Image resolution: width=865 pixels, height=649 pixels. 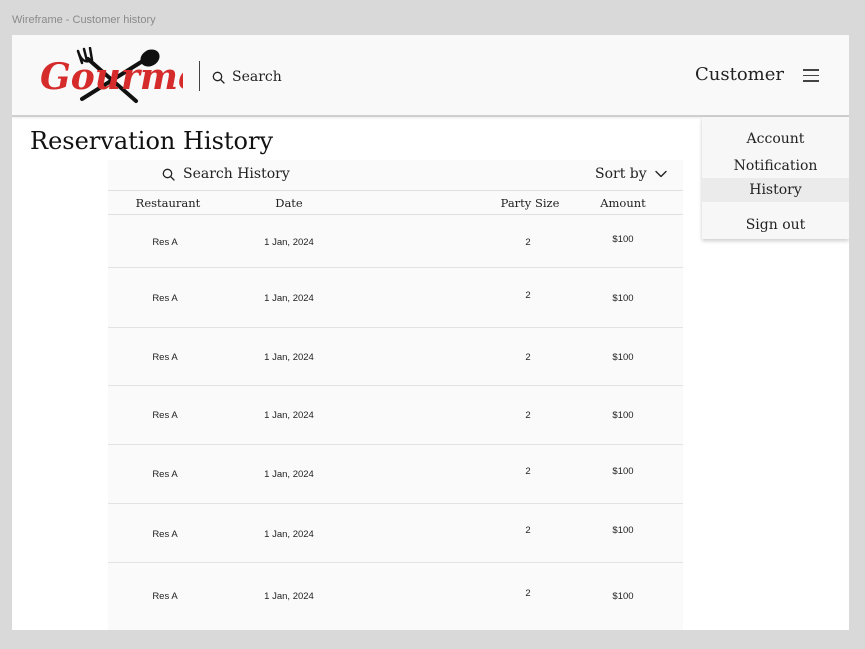 What do you see at coordinates (660, 174) in the screenshot?
I see `chevron-down-icon` at bounding box center [660, 174].